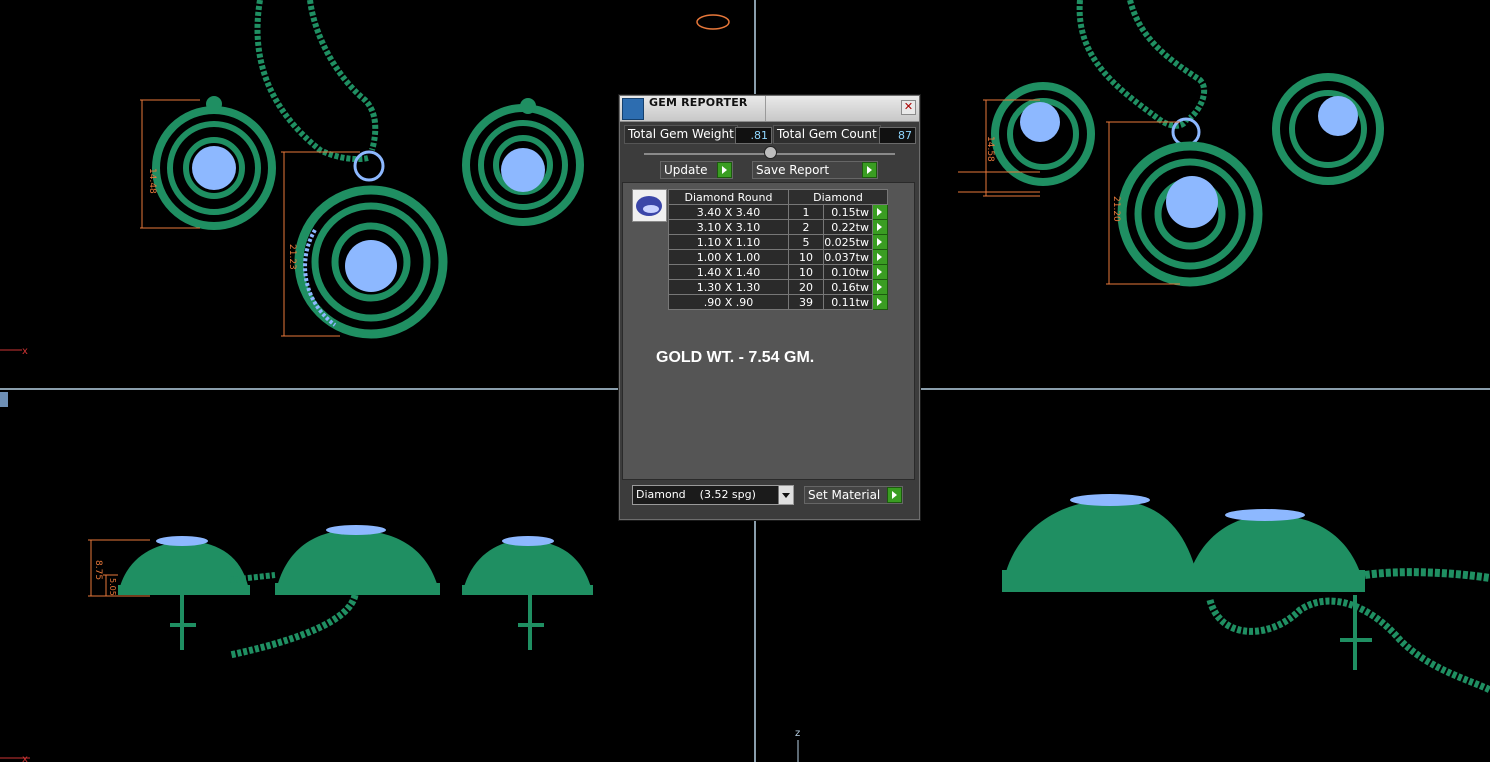 The height and width of the screenshot is (762, 1490). What do you see at coordinates (686, 170) in the screenshot?
I see `update-button-label: Update` at bounding box center [686, 170].